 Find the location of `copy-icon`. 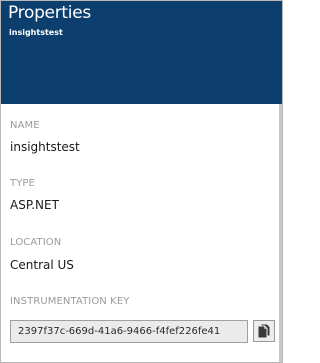

copy-icon is located at coordinates (264, 331).